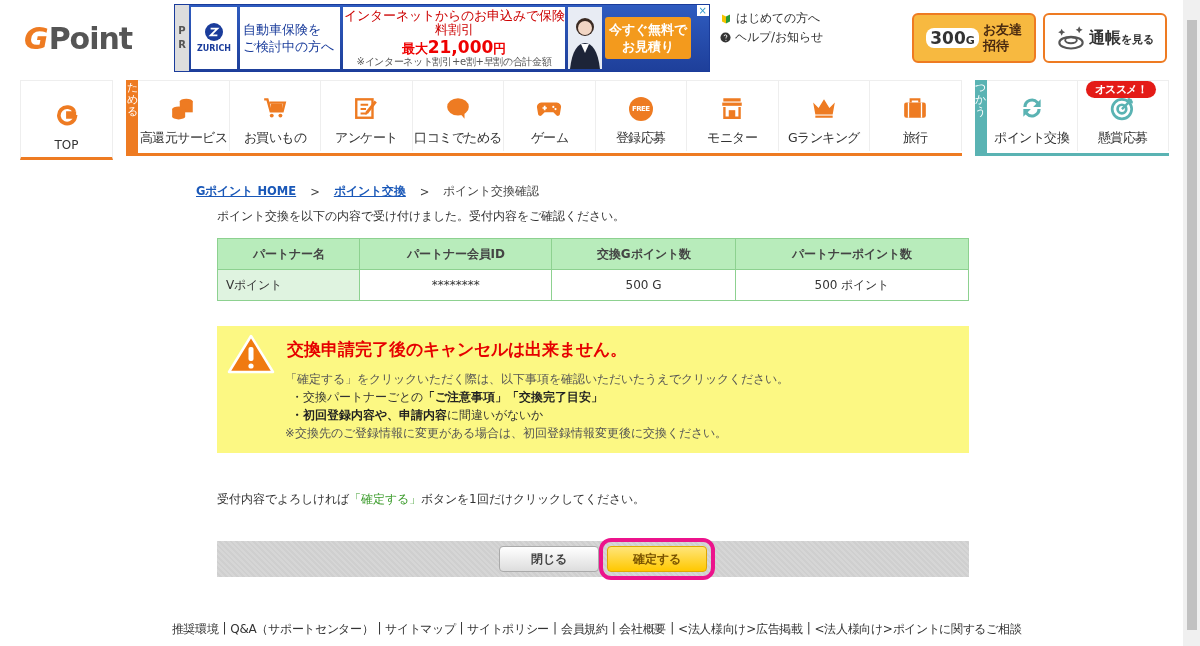 The height and width of the screenshot is (646, 1200). Describe the element at coordinates (184, 115) in the screenshot. I see `nav-tab: 高還元サービス` at that location.